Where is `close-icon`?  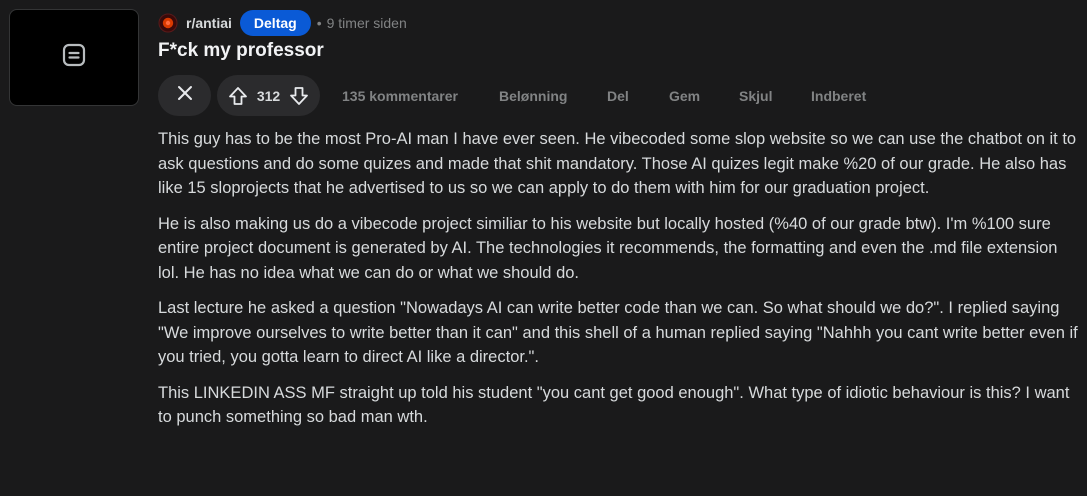
close-icon is located at coordinates (185, 95).